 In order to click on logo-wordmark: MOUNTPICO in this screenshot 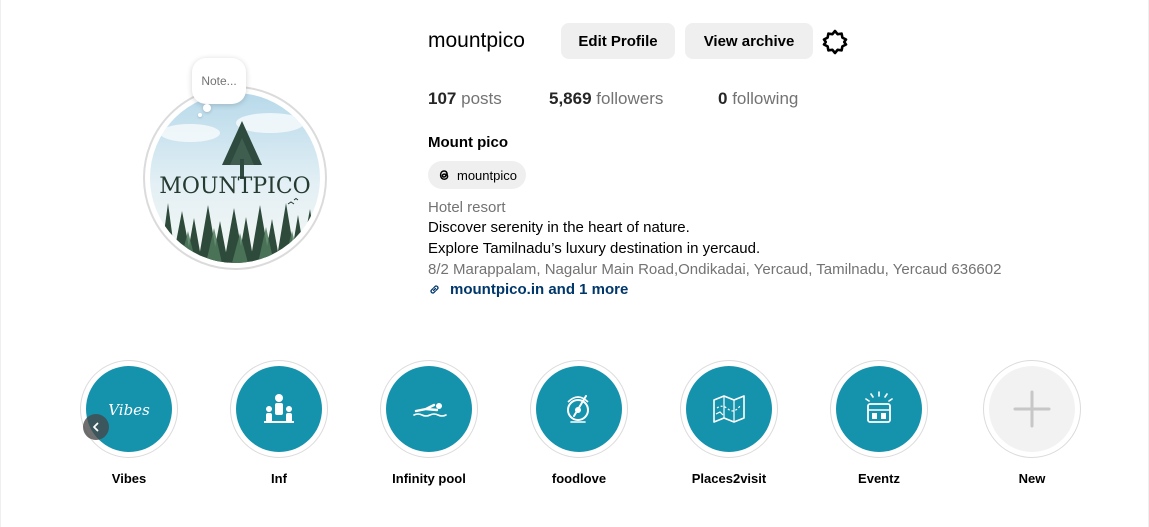, I will do `click(234, 186)`.